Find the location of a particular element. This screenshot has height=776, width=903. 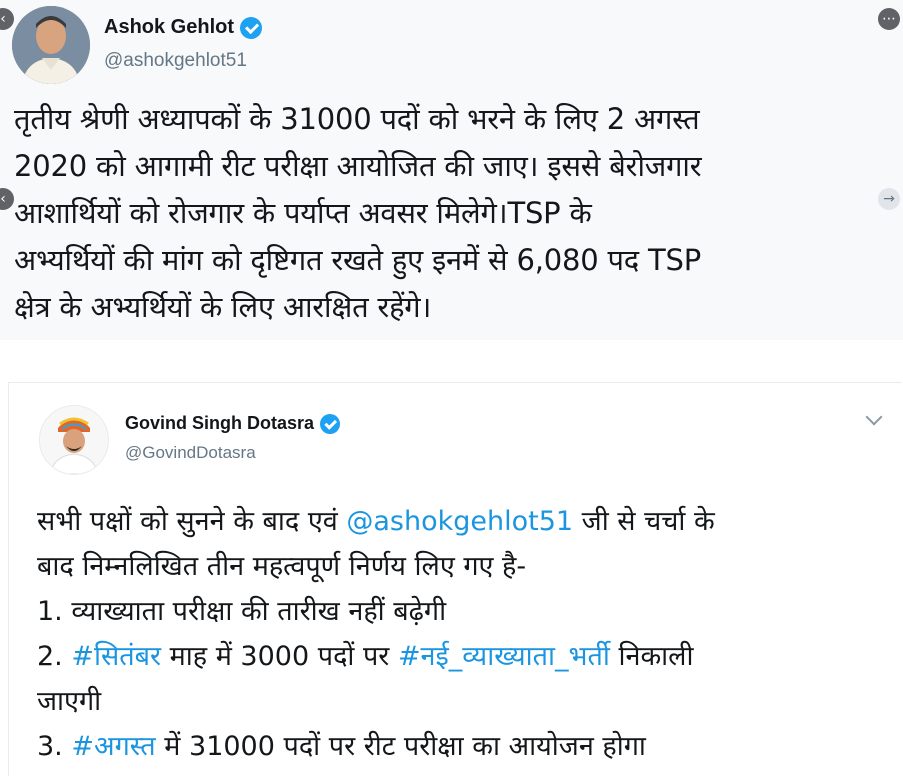

text-segment: माह में 3000 पदों पर is located at coordinates (279, 656).